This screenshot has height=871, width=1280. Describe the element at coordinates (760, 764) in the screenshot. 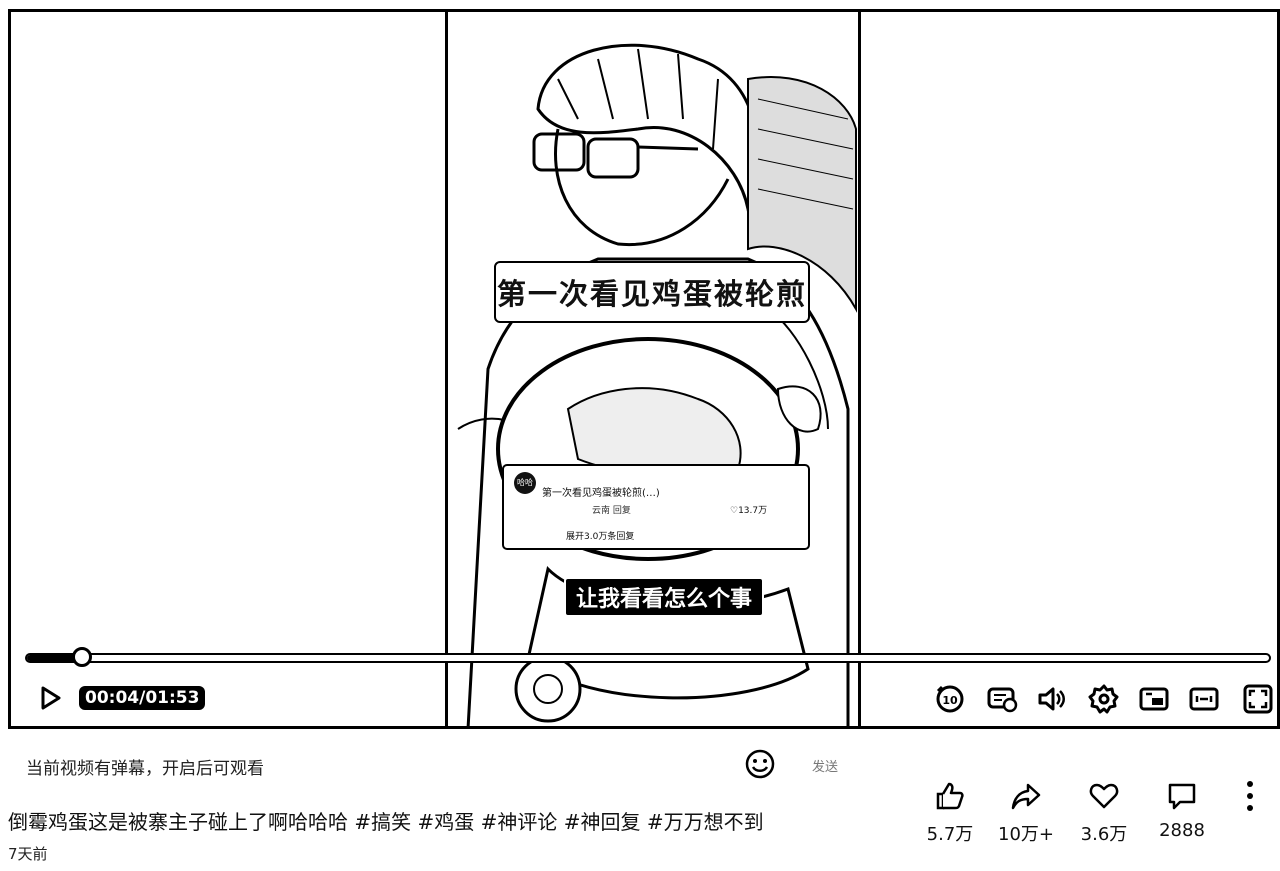

I see `emoji-icon` at that location.